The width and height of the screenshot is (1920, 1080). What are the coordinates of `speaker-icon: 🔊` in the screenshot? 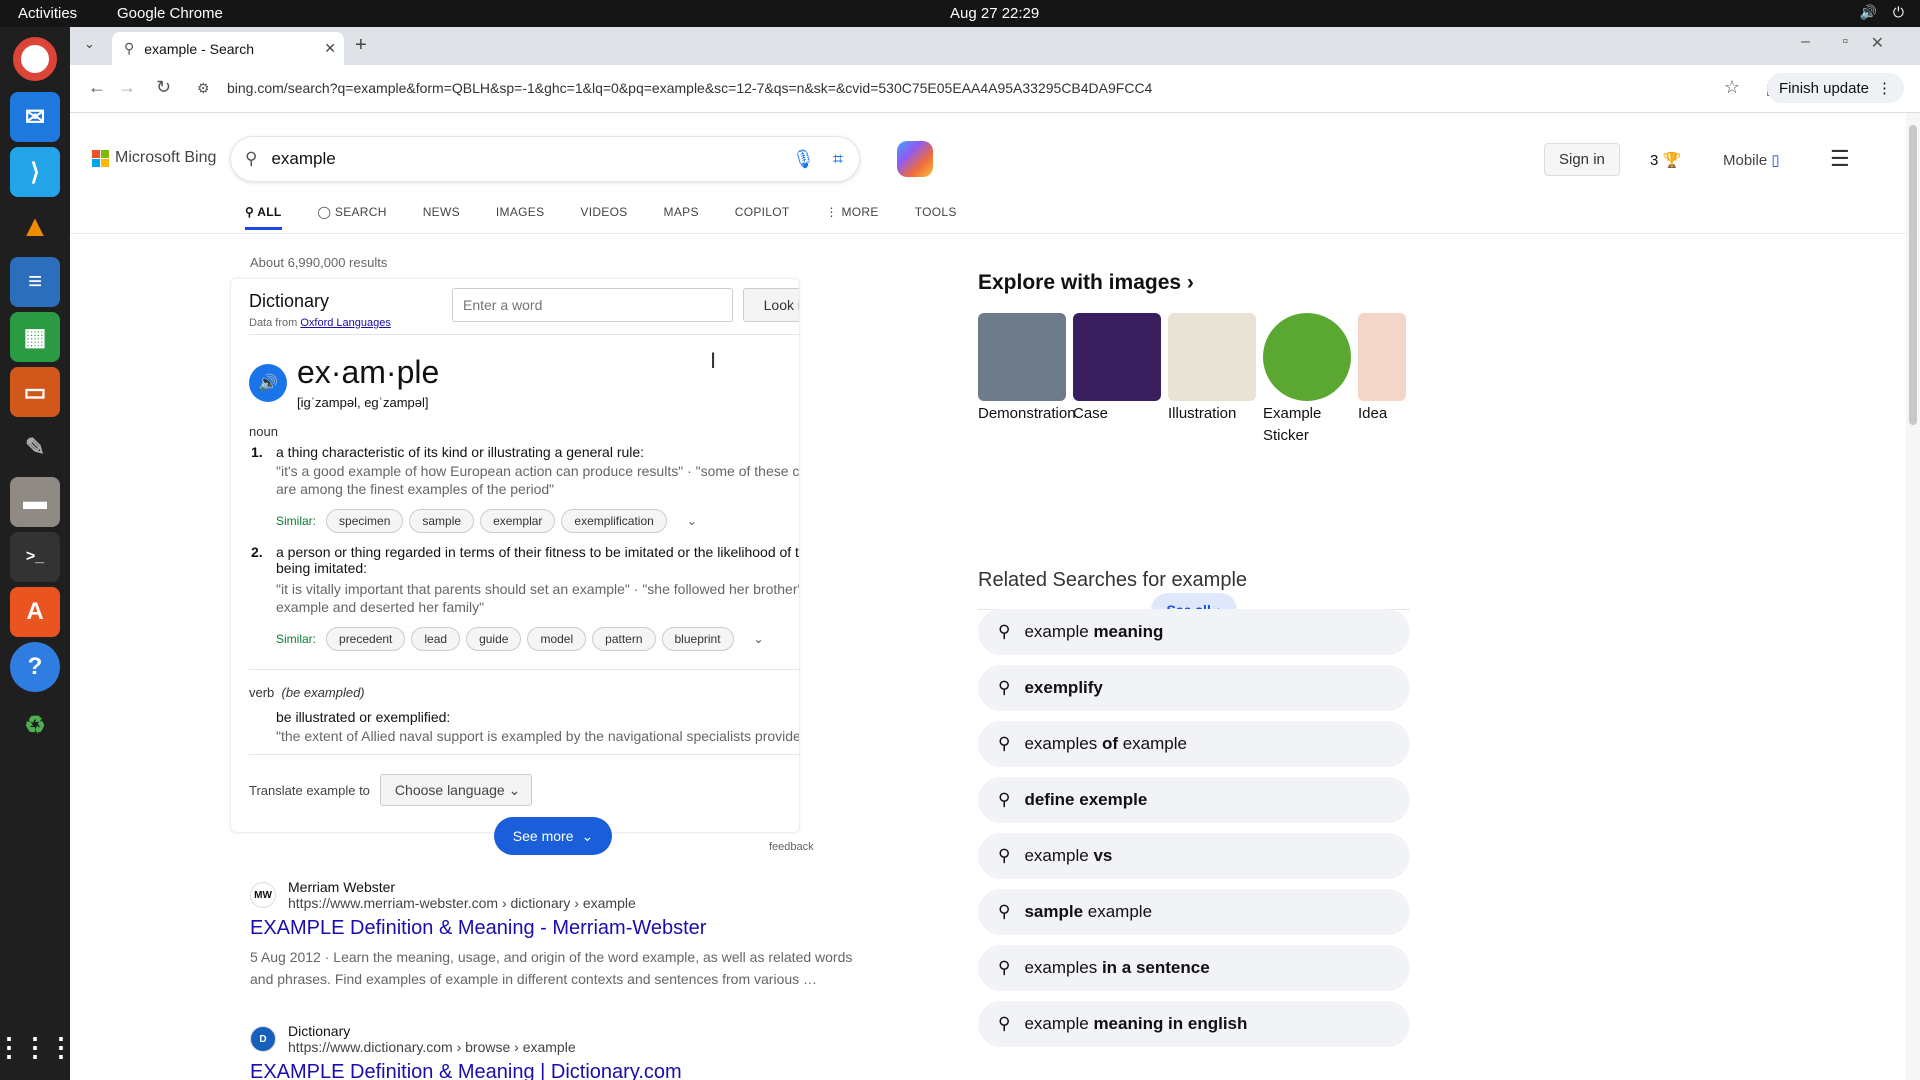 It's located at (268, 383).